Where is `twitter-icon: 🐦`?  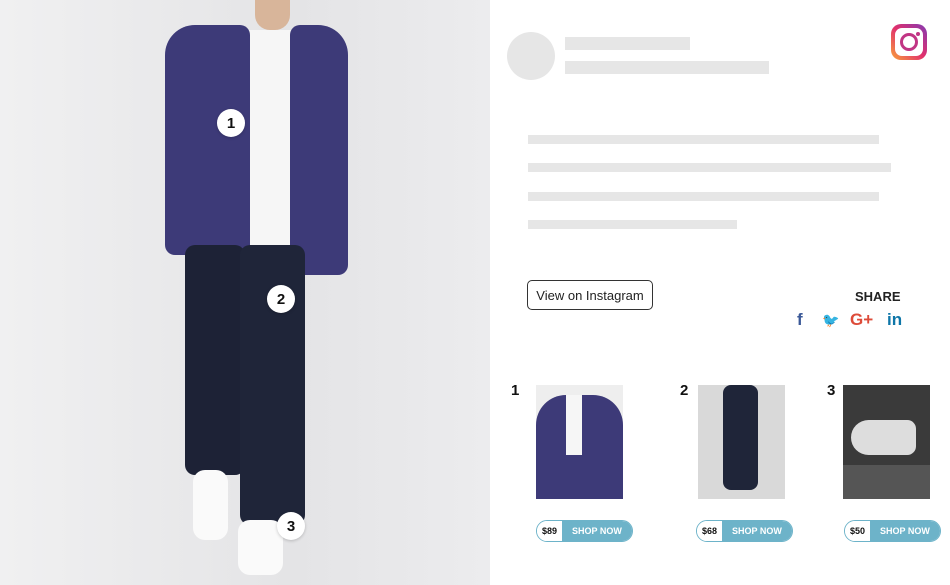
twitter-icon: 🐦 is located at coordinates (830, 320).